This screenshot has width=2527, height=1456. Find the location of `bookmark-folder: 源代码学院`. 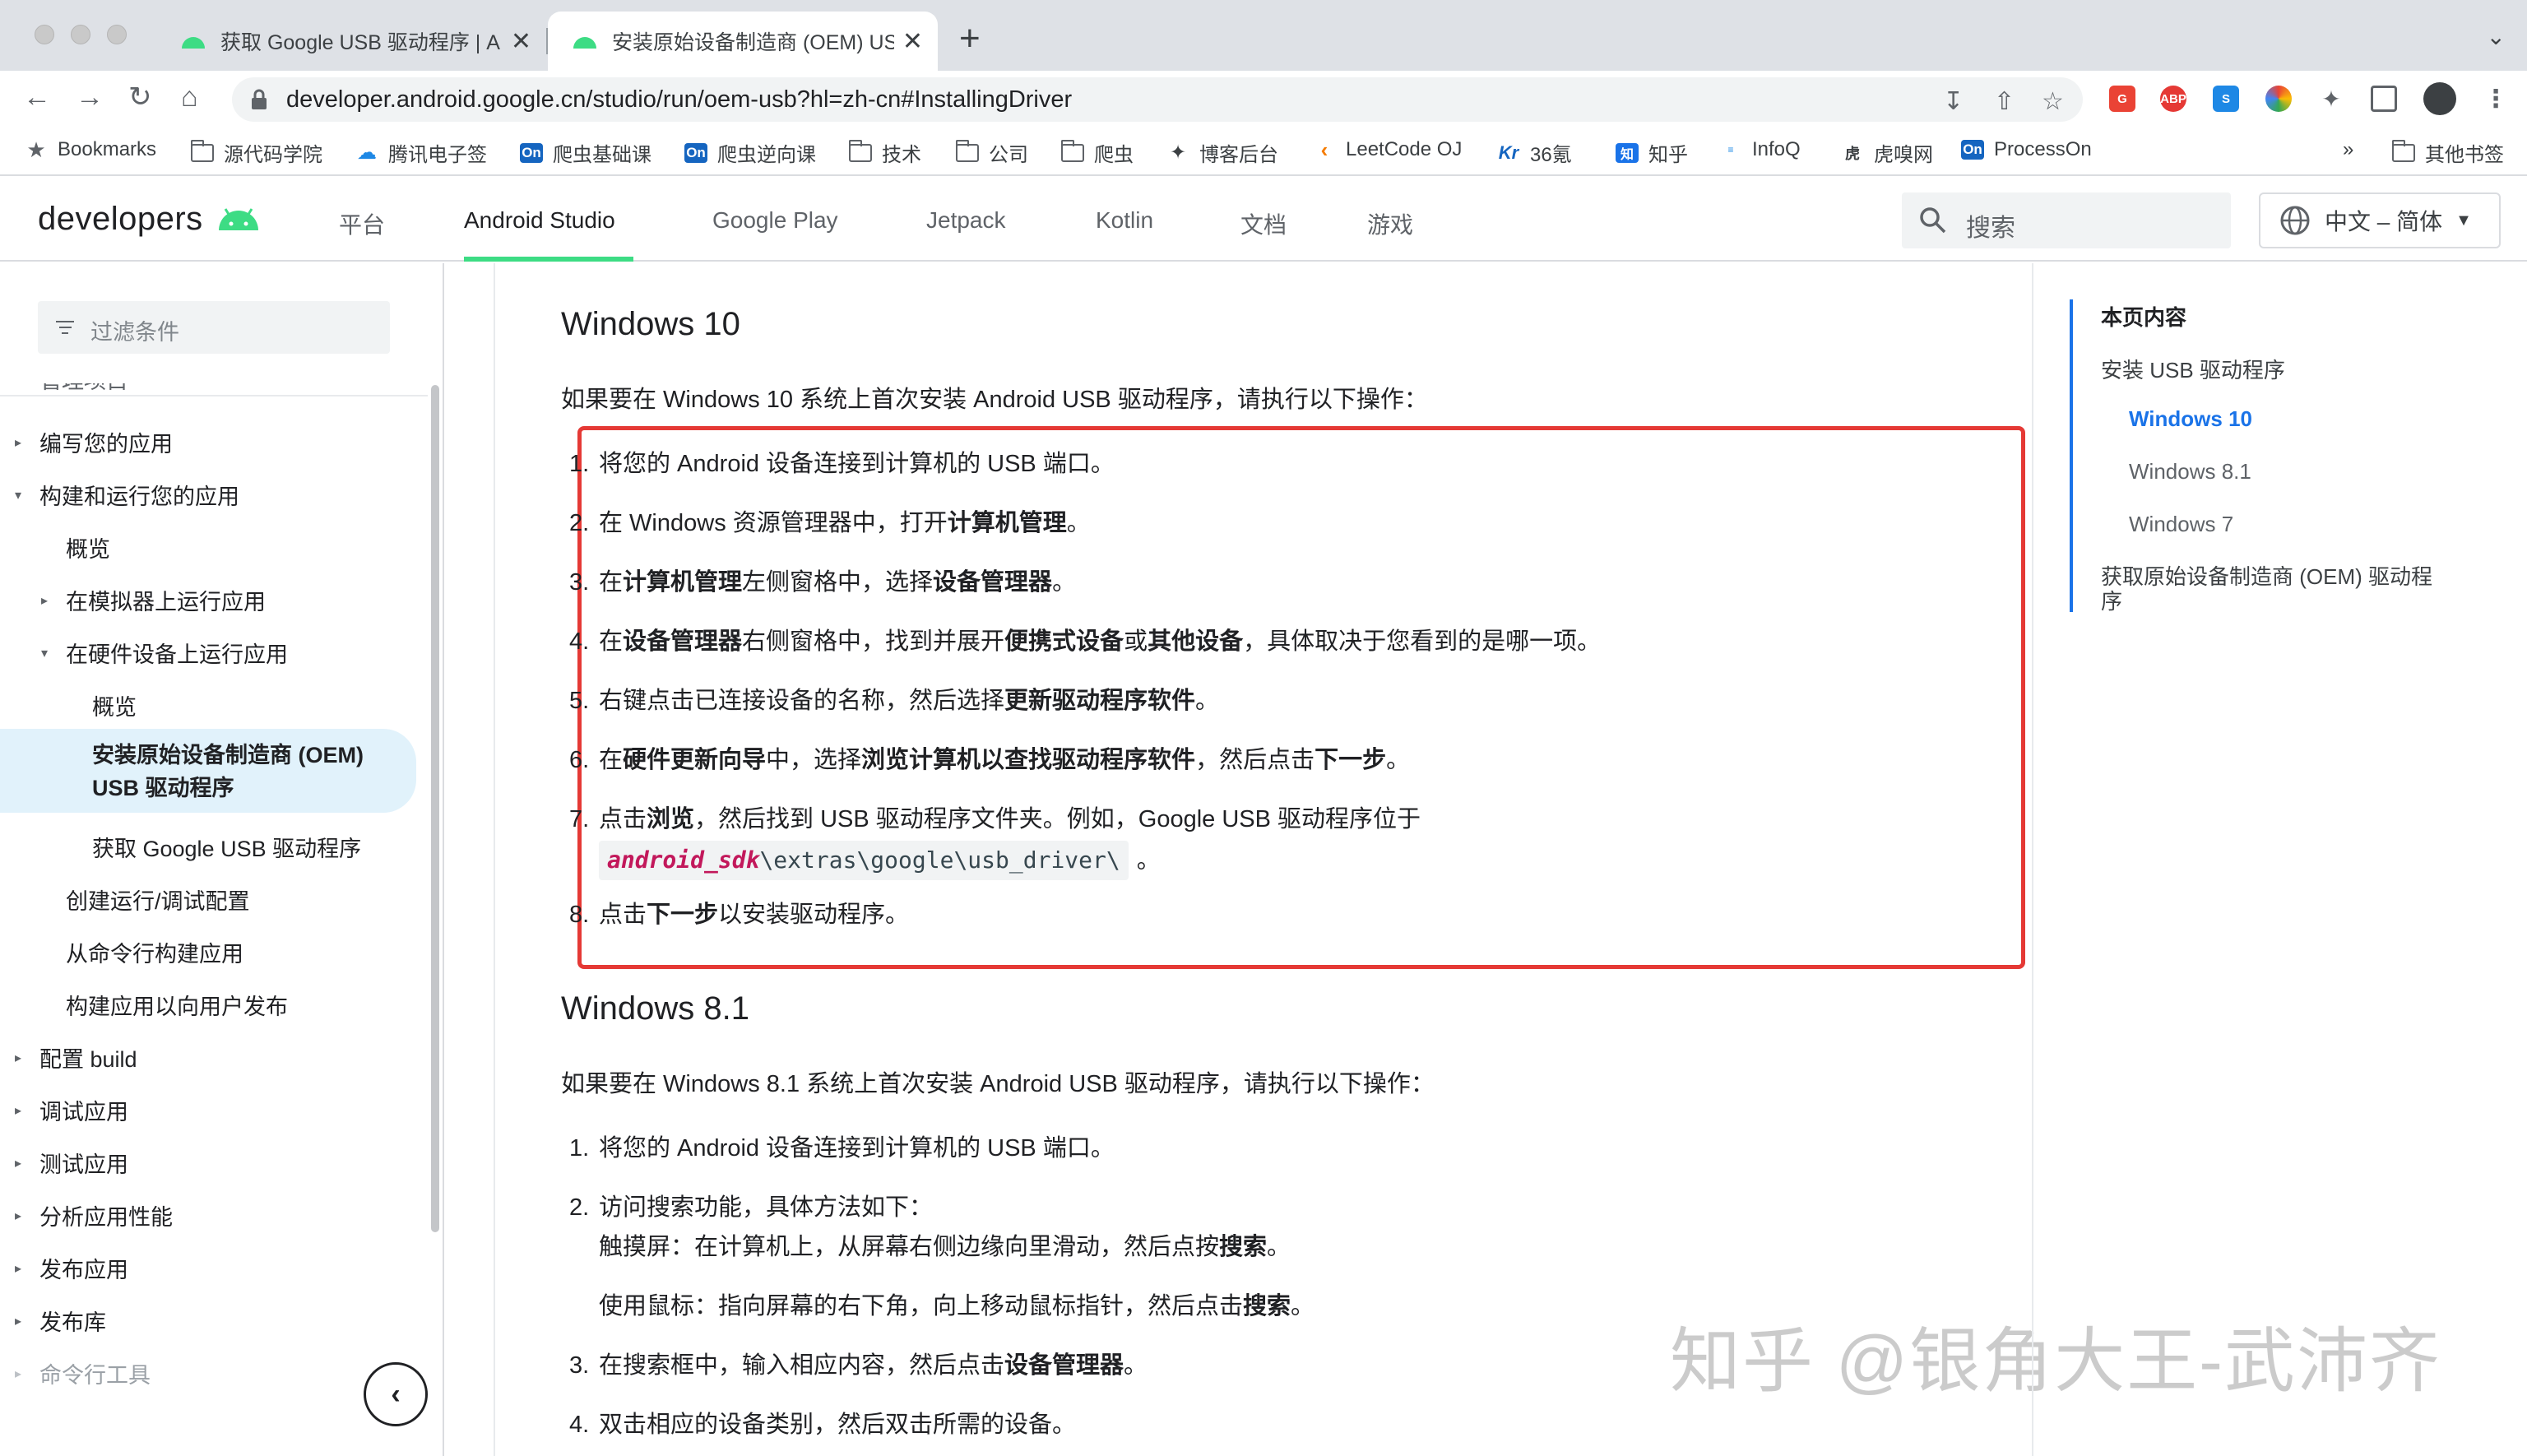

bookmark-folder: 源代码学院 is located at coordinates (256, 152).